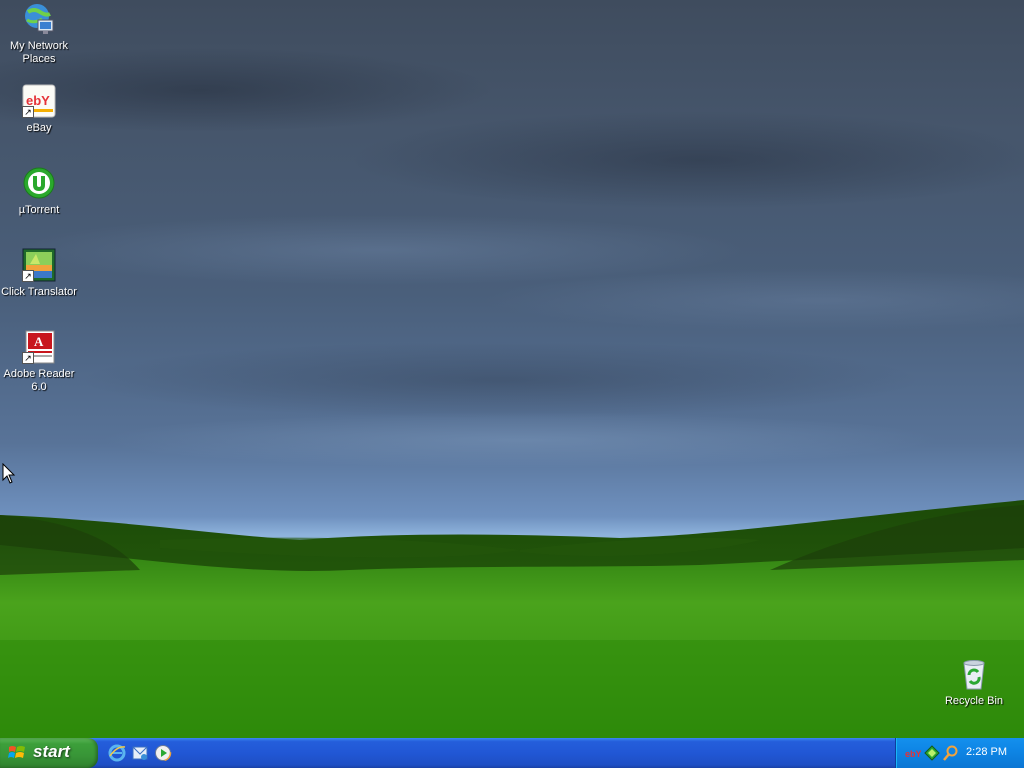 The height and width of the screenshot is (768, 1024). I want to click on desktop-icon-adobe-reader: A ↗ Adobe Reader 6.0, so click(39, 362).